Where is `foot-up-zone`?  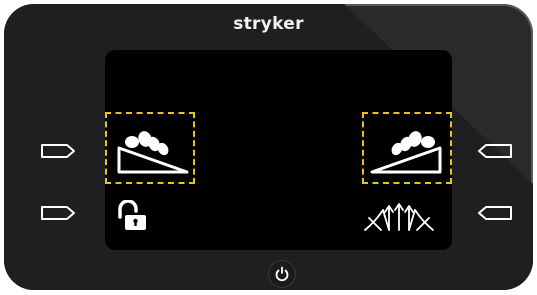
foot-up-zone is located at coordinates (407, 148).